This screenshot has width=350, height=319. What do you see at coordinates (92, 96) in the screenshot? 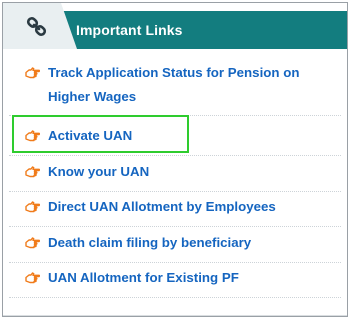
I see `link-label-line2: Higher Wages` at bounding box center [92, 96].